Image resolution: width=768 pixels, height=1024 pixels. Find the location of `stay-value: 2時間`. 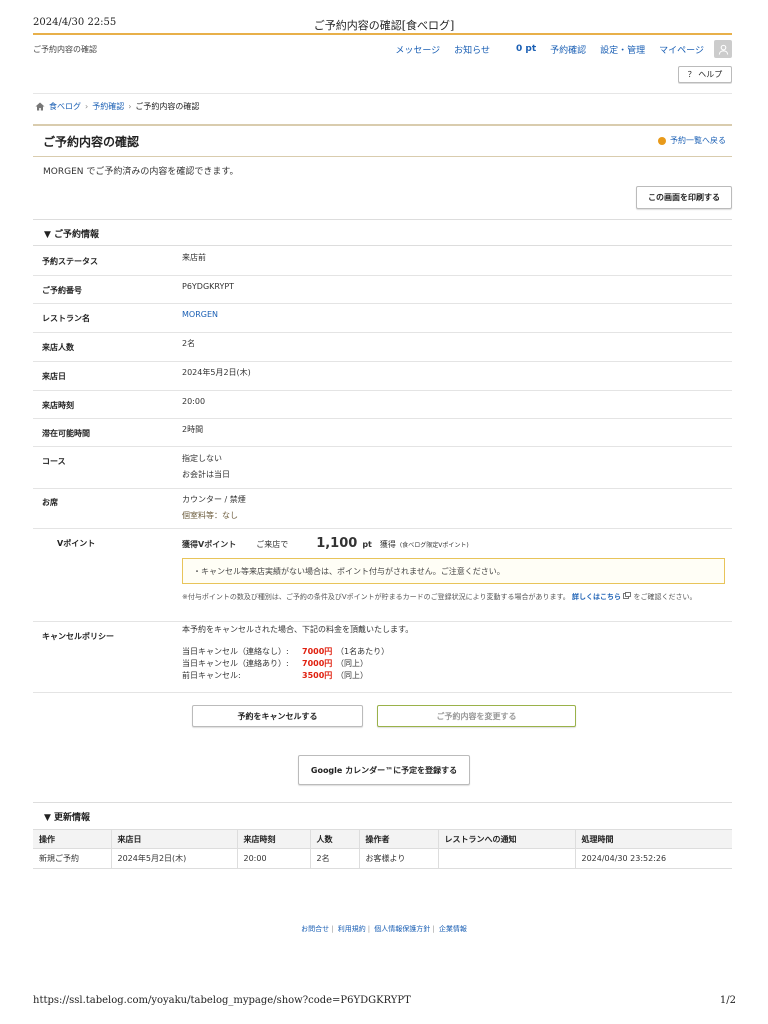

stay-value: 2時間 is located at coordinates (193, 429).